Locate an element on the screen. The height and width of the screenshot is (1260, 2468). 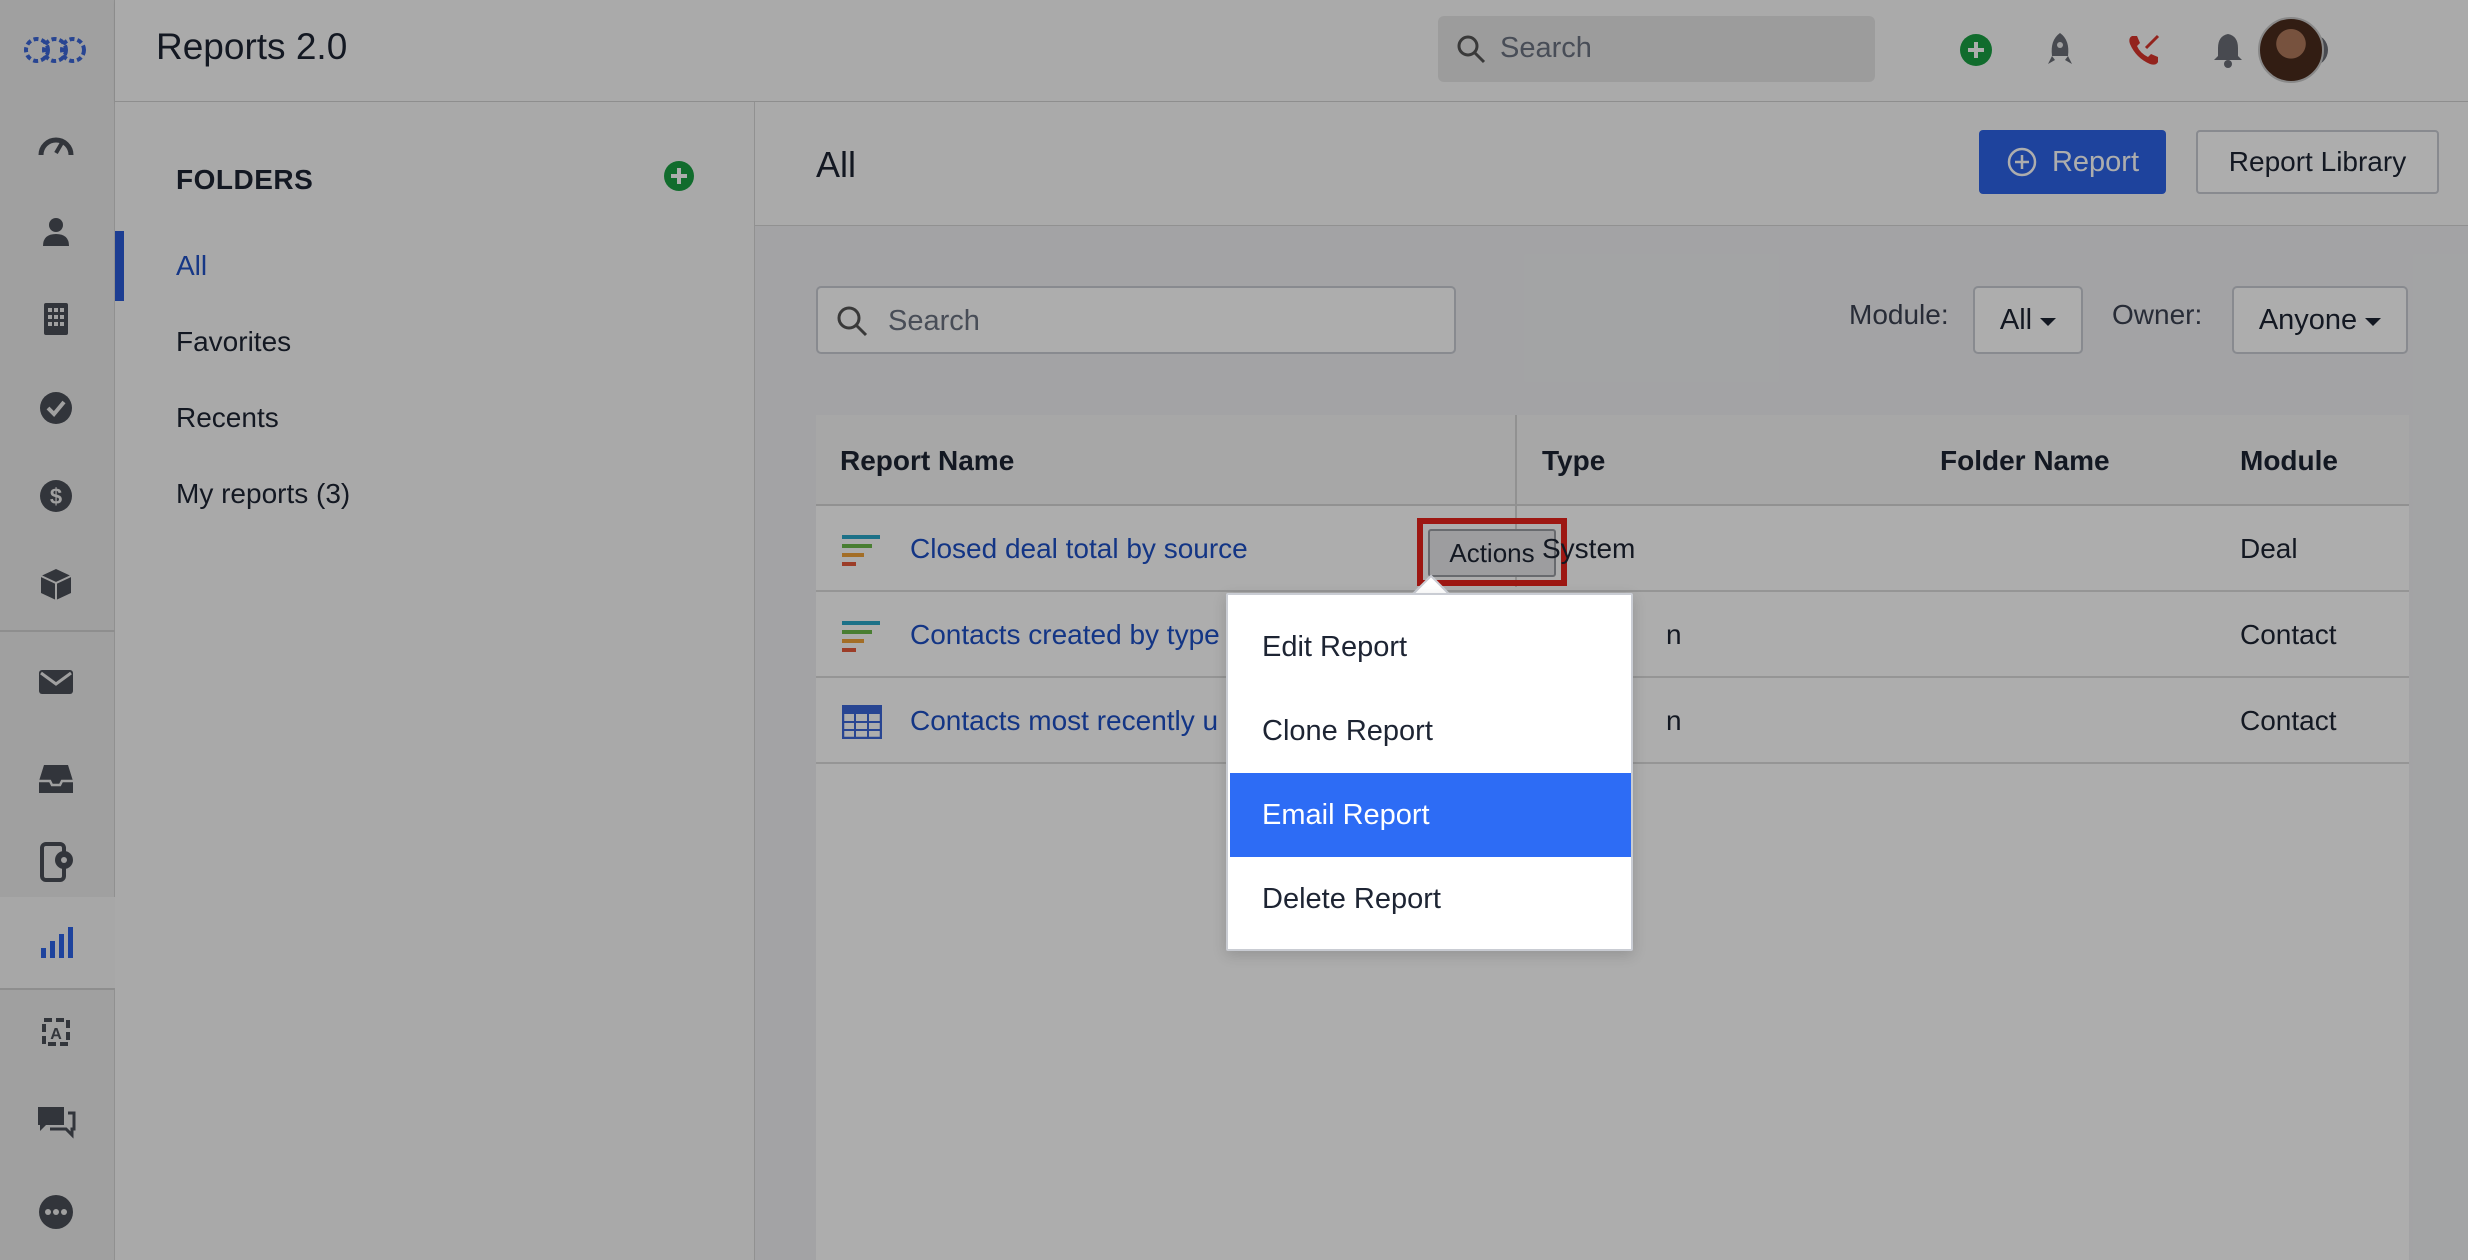
report-name-link: Contacts most recently u is located at coordinates (1064, 721).